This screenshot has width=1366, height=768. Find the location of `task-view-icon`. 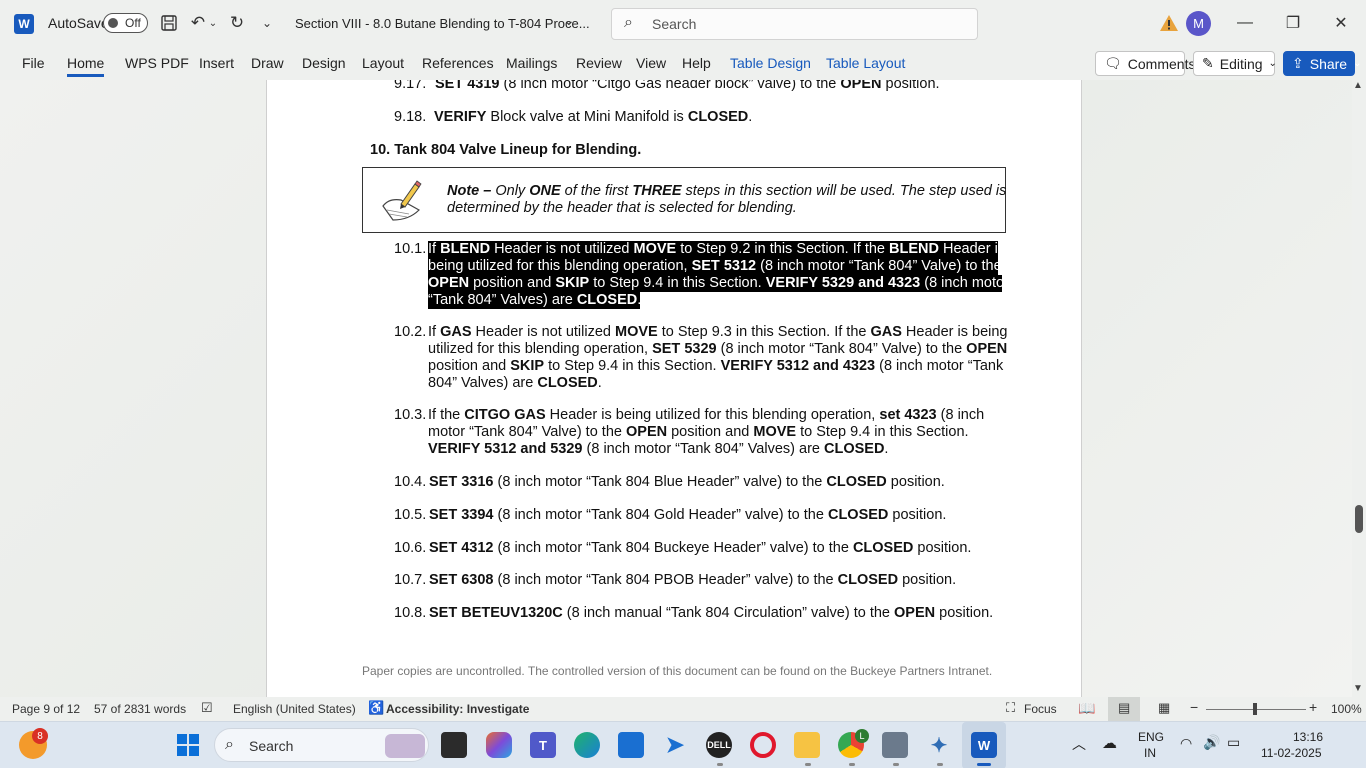

task-view-icon is located at coordinates (454, 745).